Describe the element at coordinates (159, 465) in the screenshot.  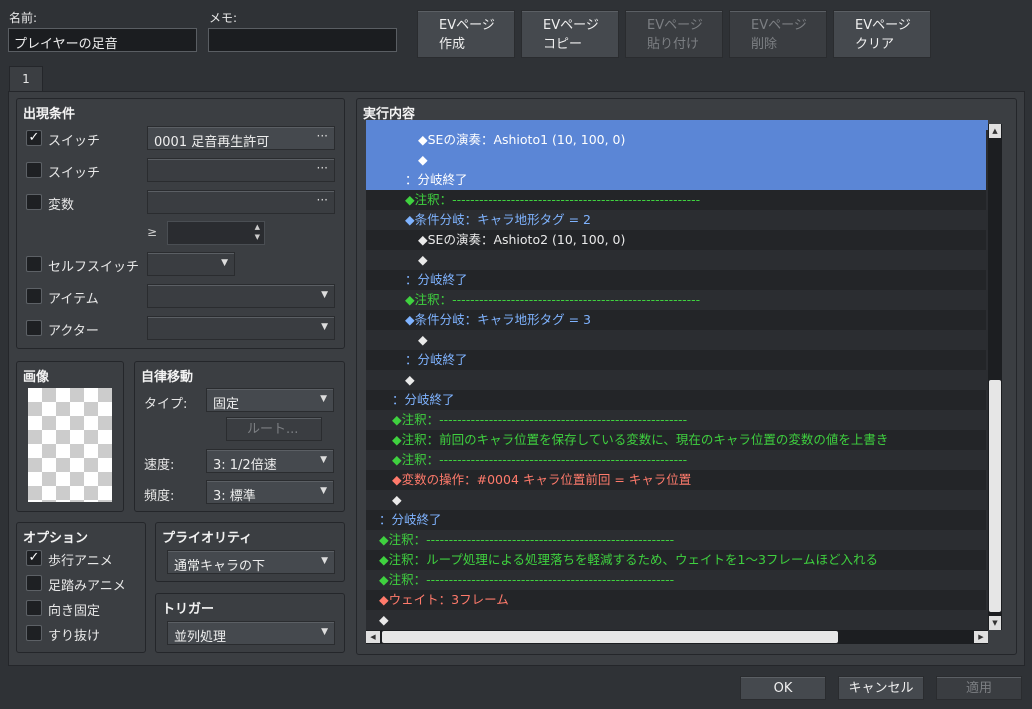
I see `speed-label: 速度:` at that location.